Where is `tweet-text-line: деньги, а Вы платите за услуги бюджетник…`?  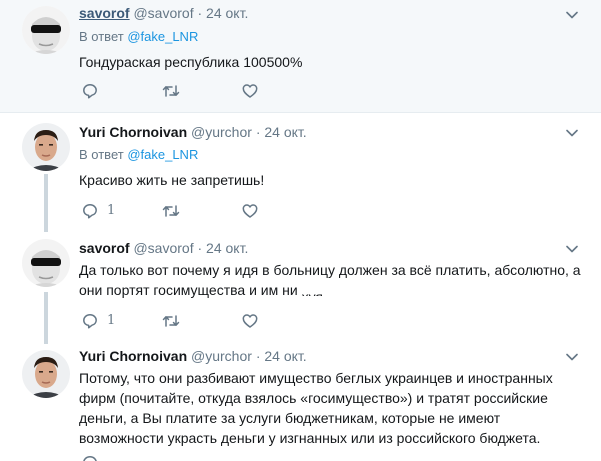 tweet-text-line: деньги, а Вы платите за услуги бюджетник… is located at coordinates (290, 418).